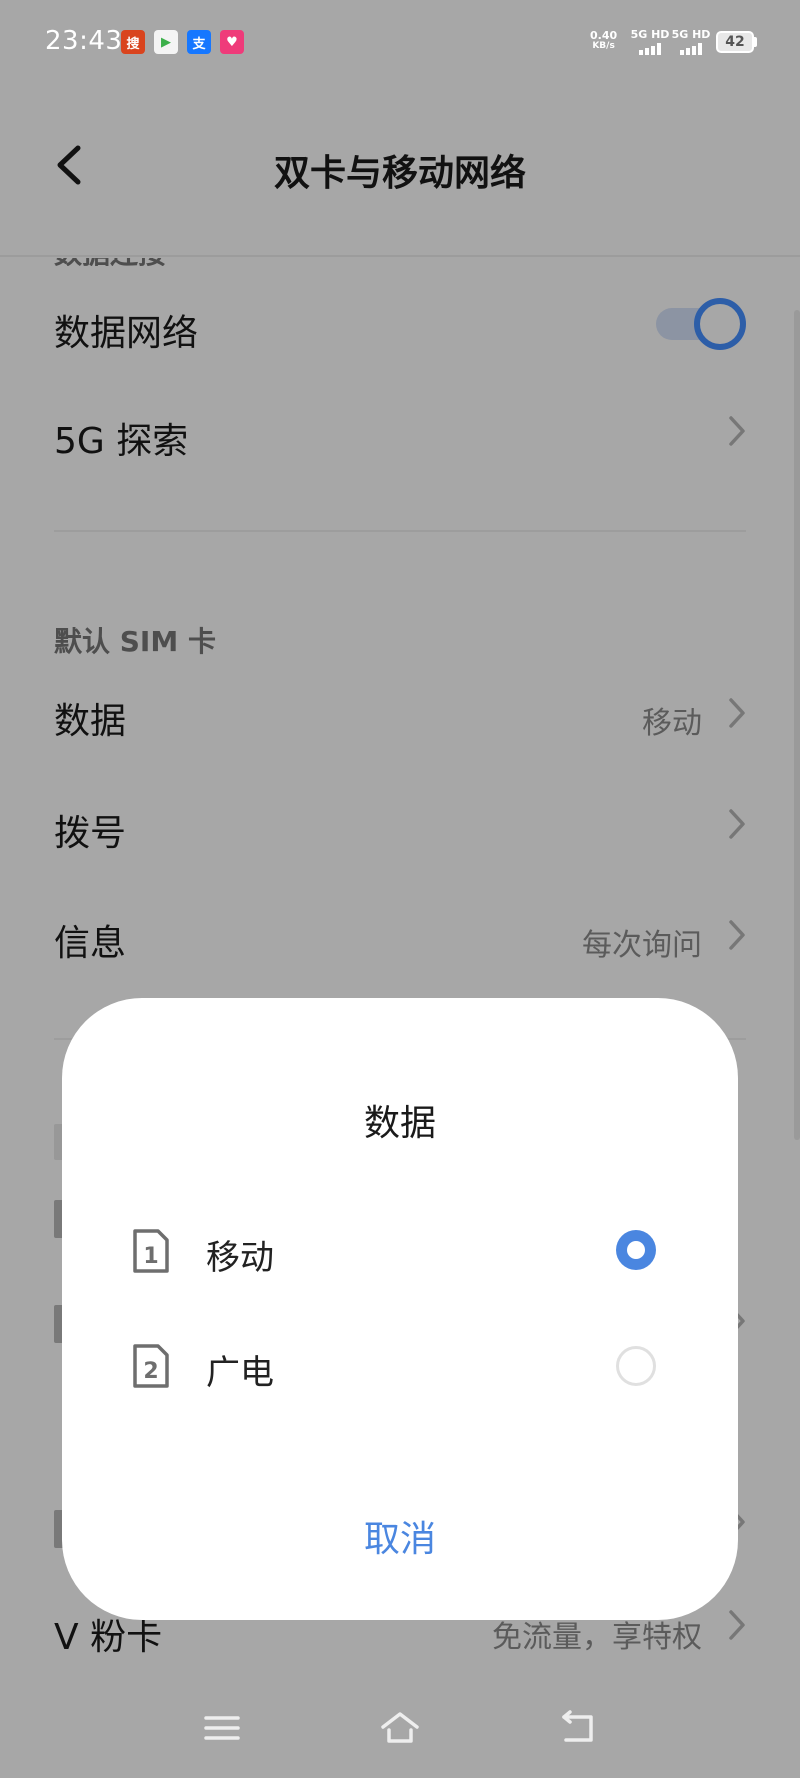 The width and height of the screenshot is (800, 1778). I want to click on sim2-signal-bars-icon, so click(691, 49).